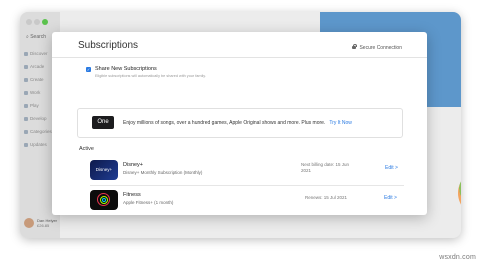  Describe the element at coordinates (163, 172) in the screenshot. I see `subscription-plan: Disney+ Monthly Subscription (Monthly)` at that location.